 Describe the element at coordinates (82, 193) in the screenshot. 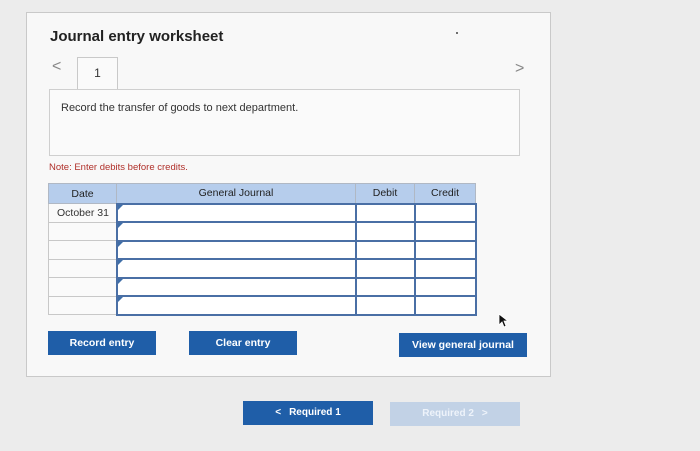

I see `col-header-date: Date` at that location.